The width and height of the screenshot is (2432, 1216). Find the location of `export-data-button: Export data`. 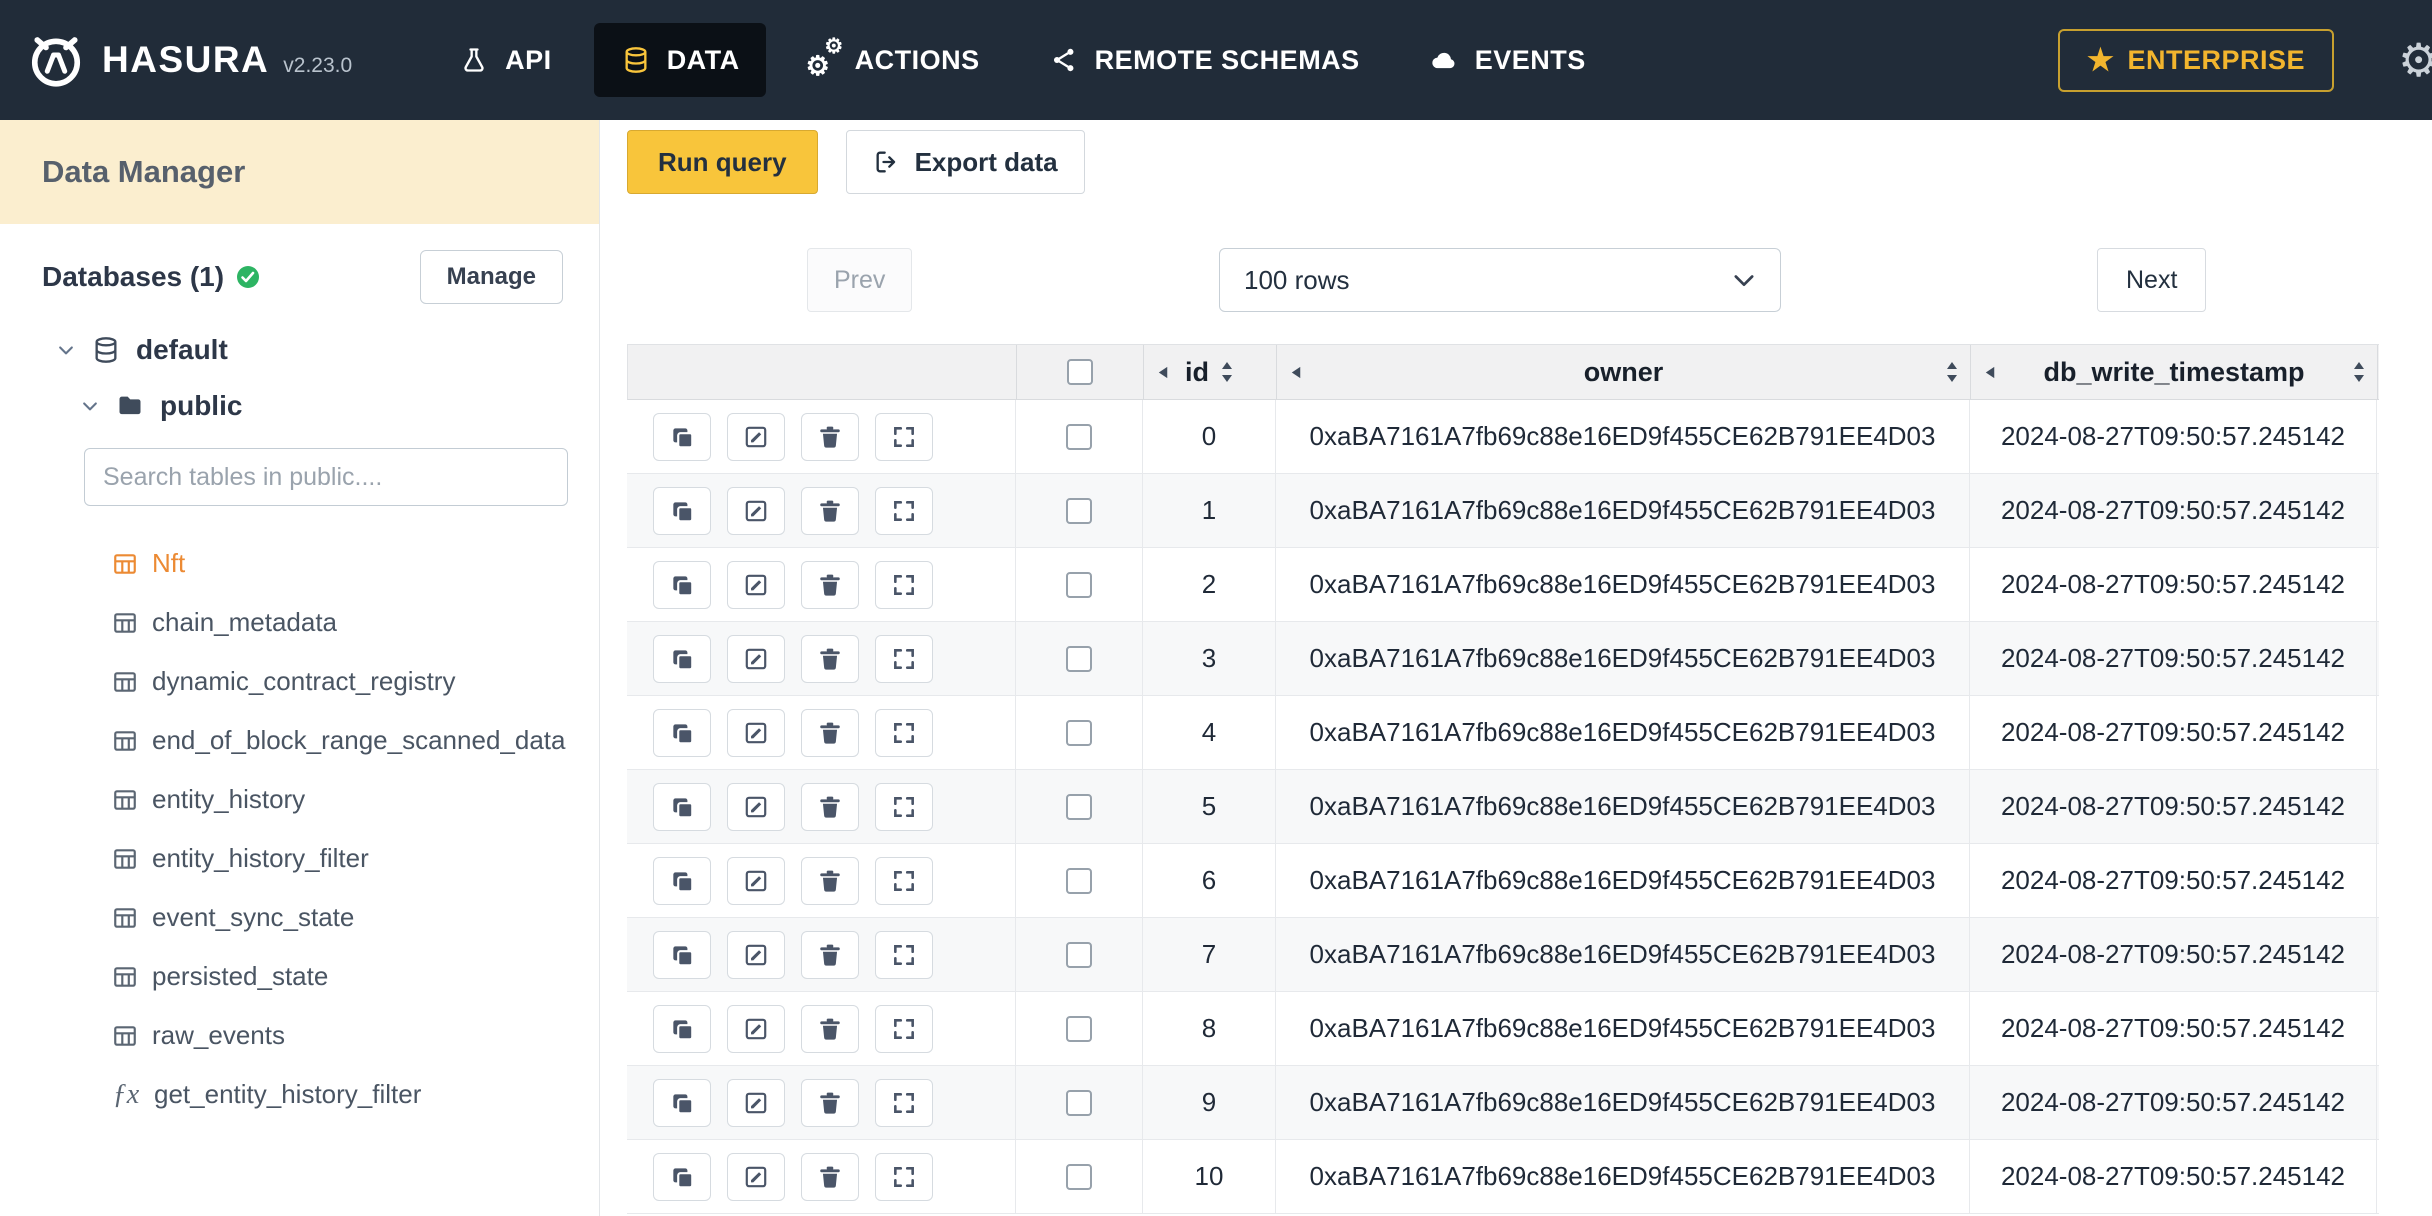

export-data-button: Export data is located at coordinates (965, 162).